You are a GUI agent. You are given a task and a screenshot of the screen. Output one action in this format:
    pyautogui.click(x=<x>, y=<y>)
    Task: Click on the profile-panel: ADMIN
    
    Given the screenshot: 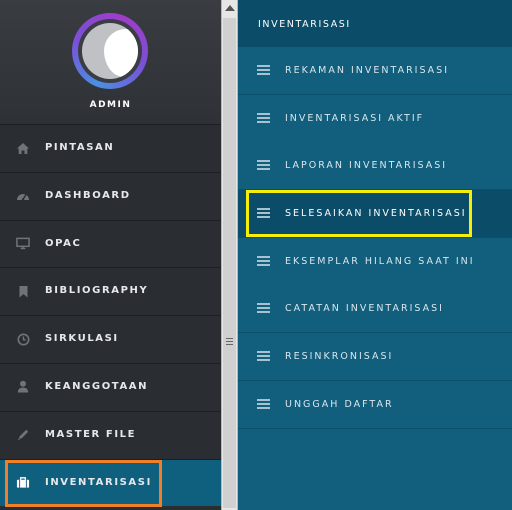 What is the action you would take?
    pyautogui.click(x=110, y=62)
    